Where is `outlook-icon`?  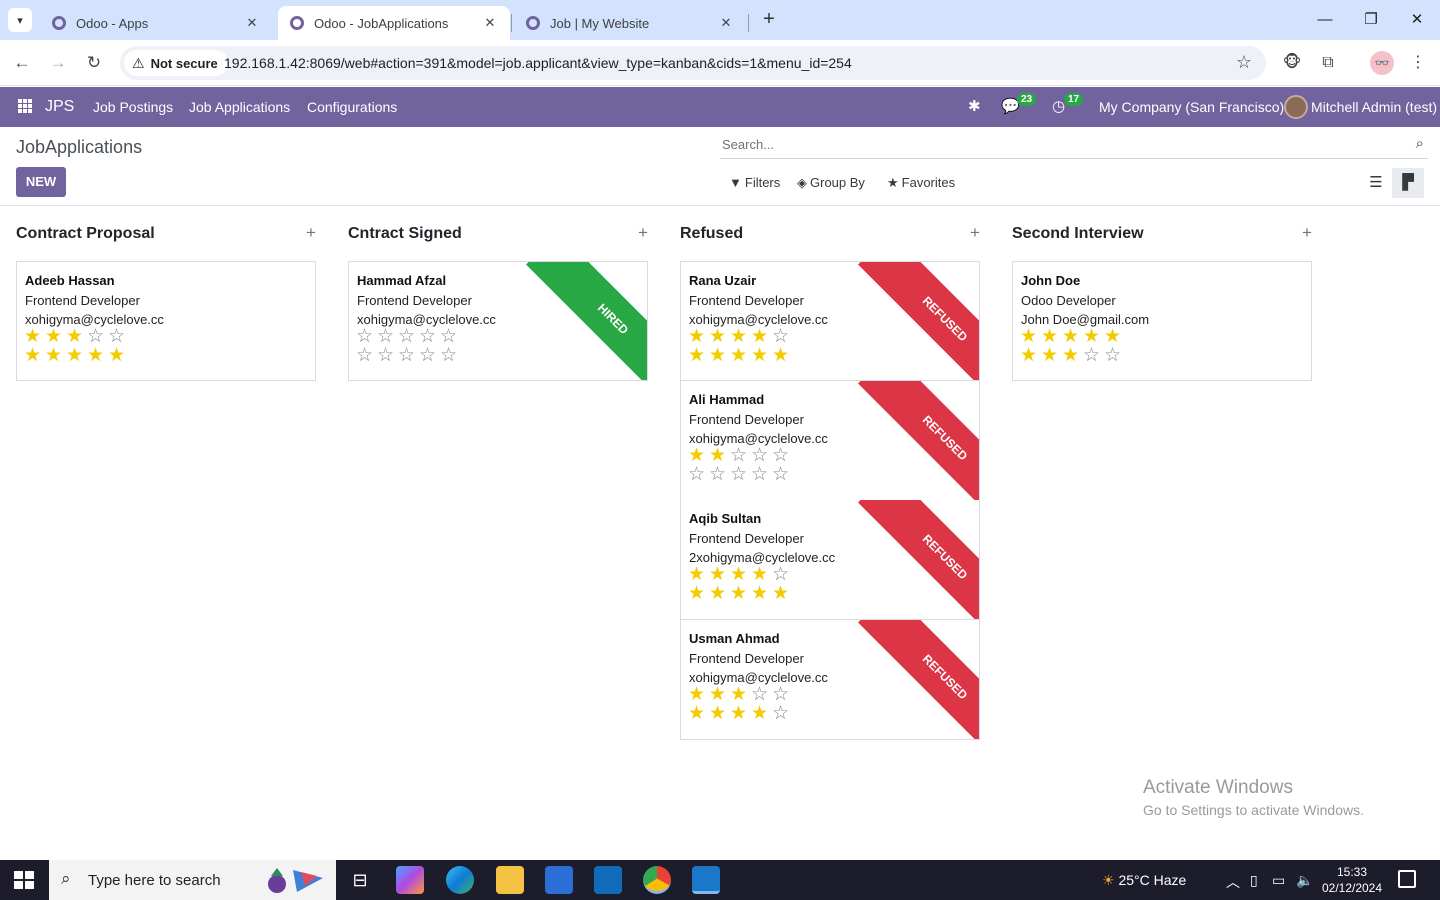
outlook-icon is located at coordinates (608, 880).